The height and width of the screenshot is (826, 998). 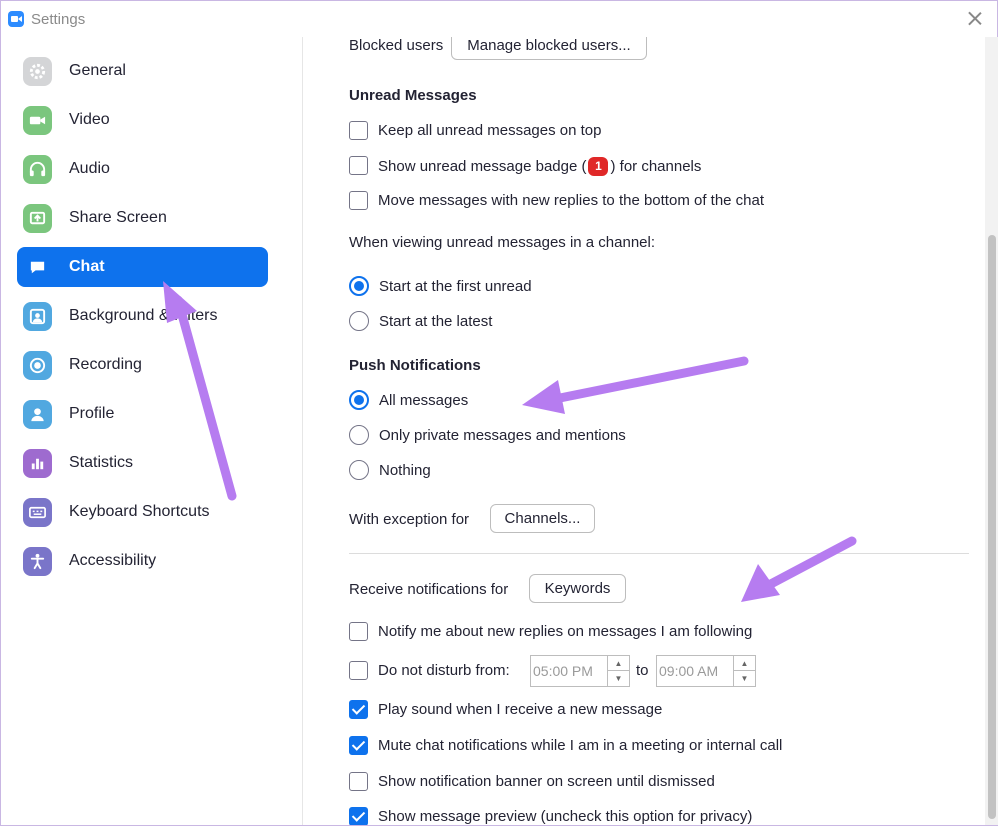 What do you see at coordinates (89, 168) in the screenshot?
I see `sidebar-item-label: Audio` at bounding box center [89, 168].